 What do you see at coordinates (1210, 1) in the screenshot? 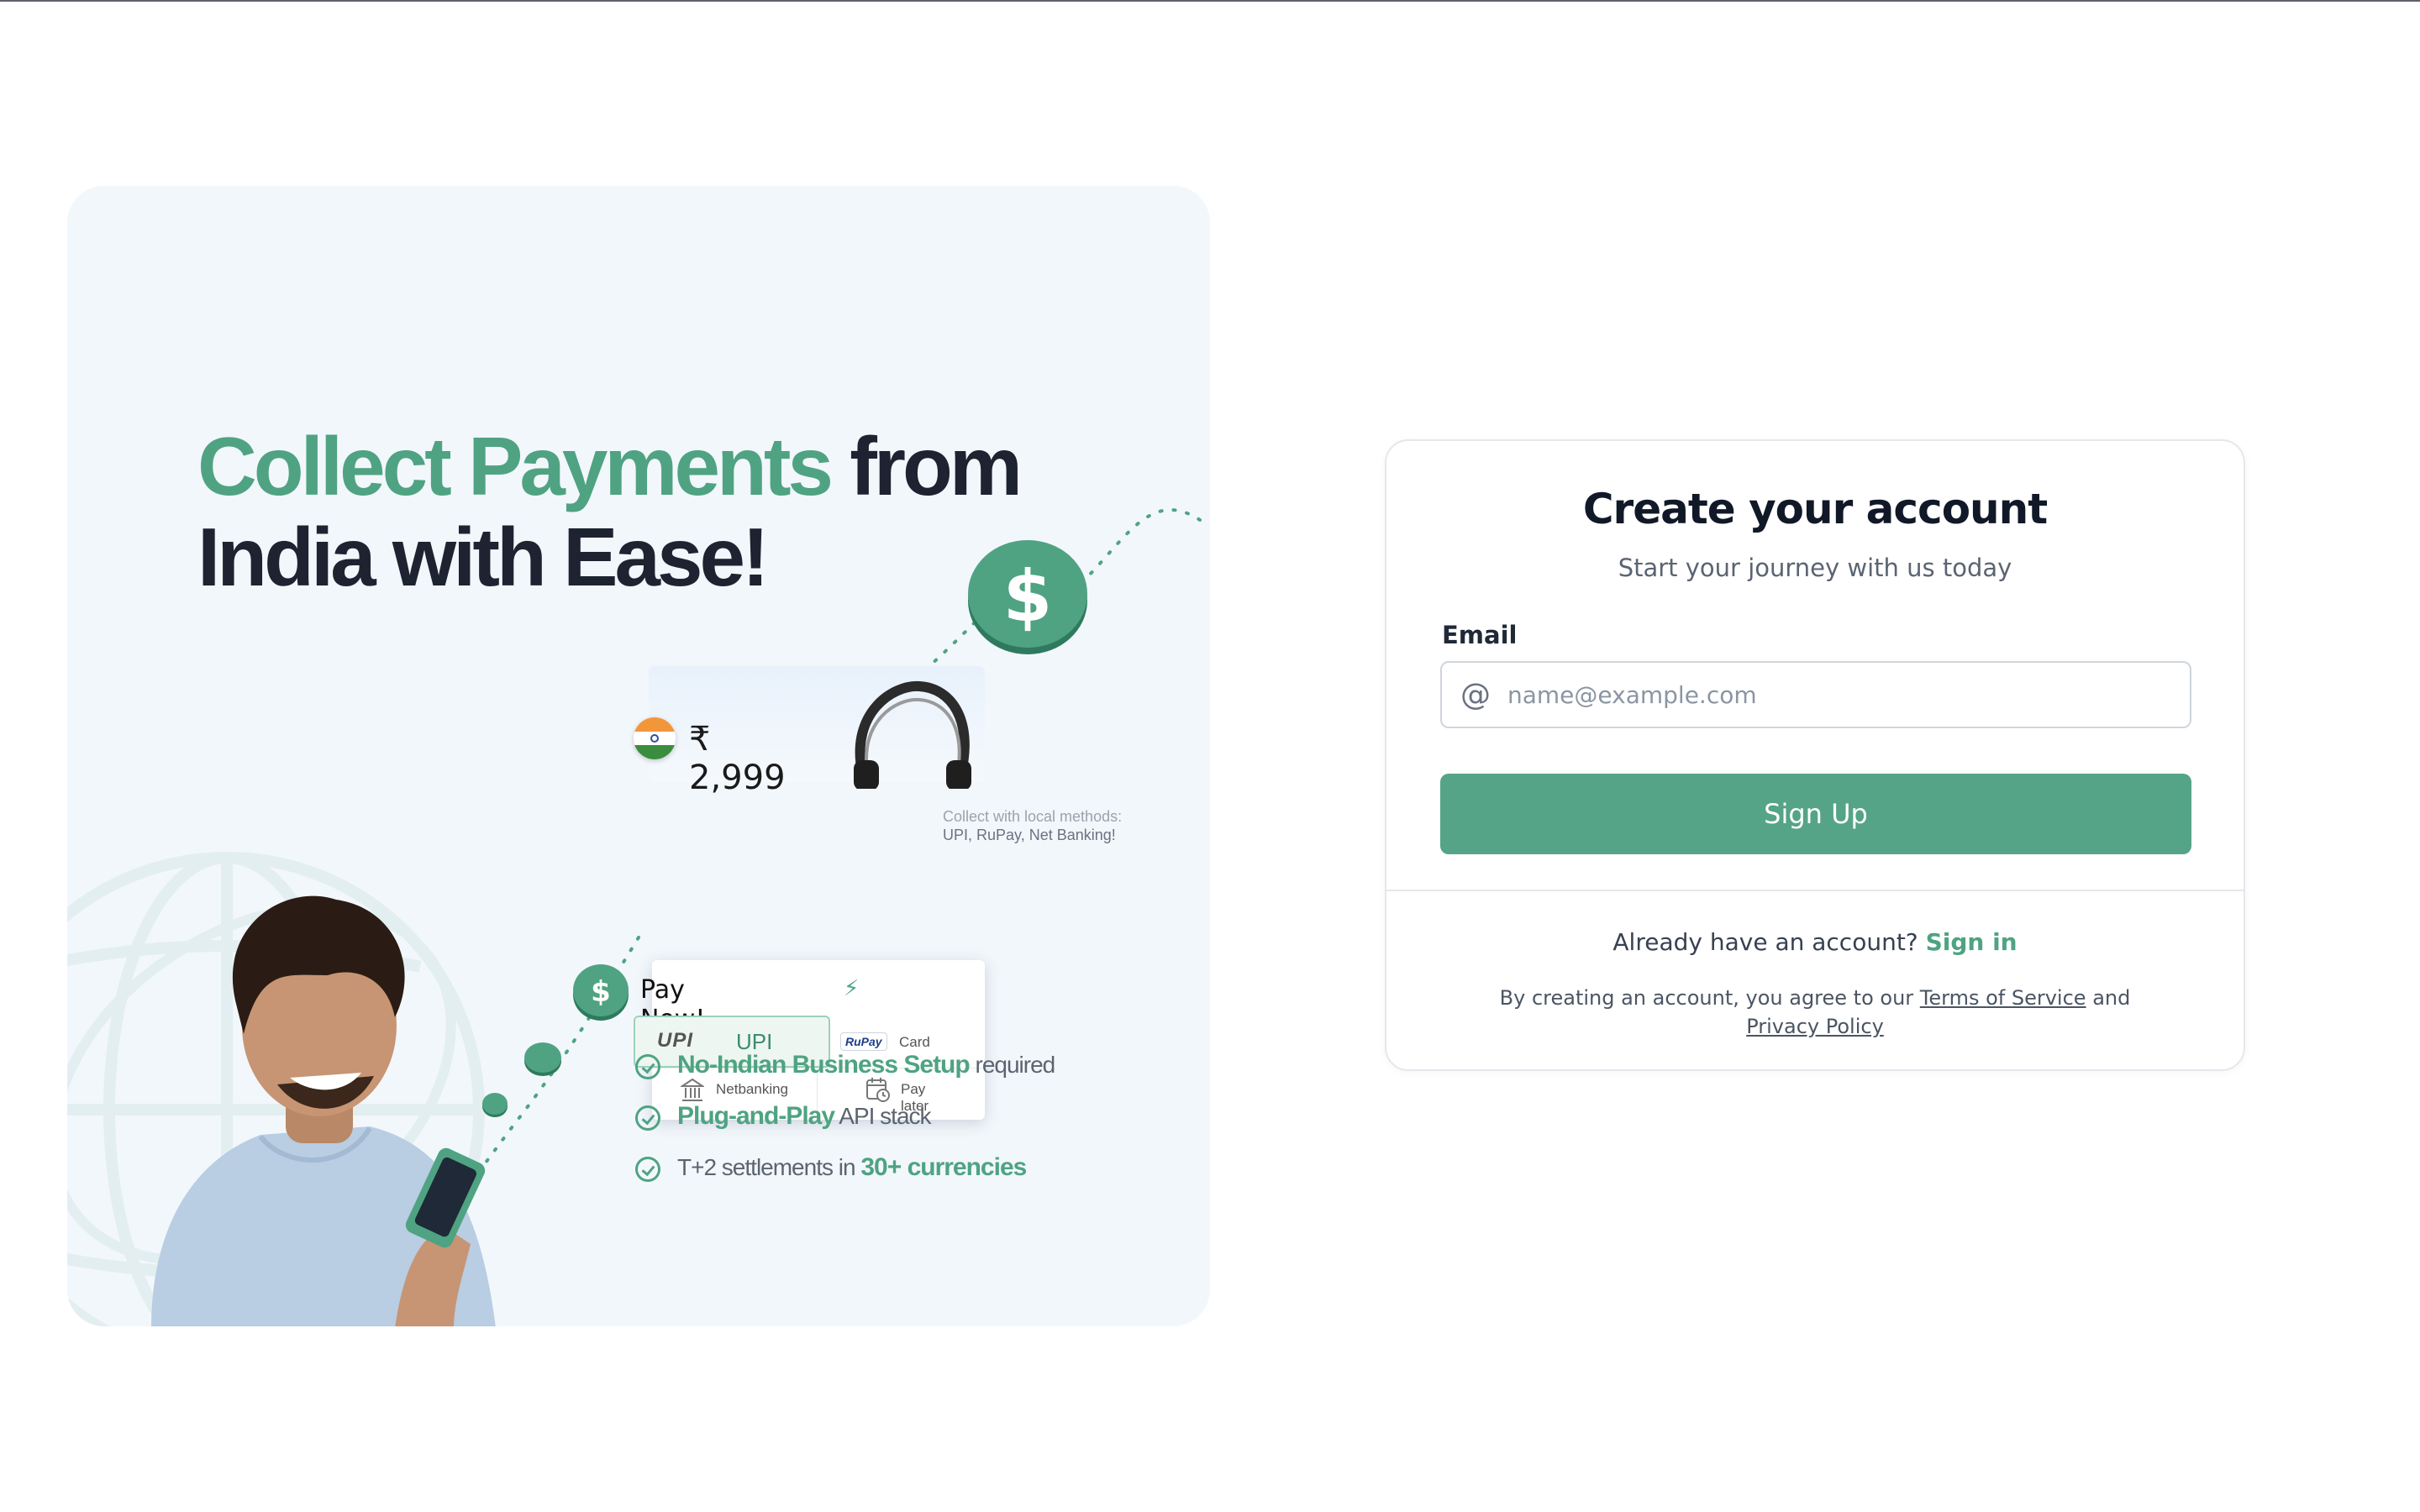
I see `window-top-border` at bounding box center [1210, 1].